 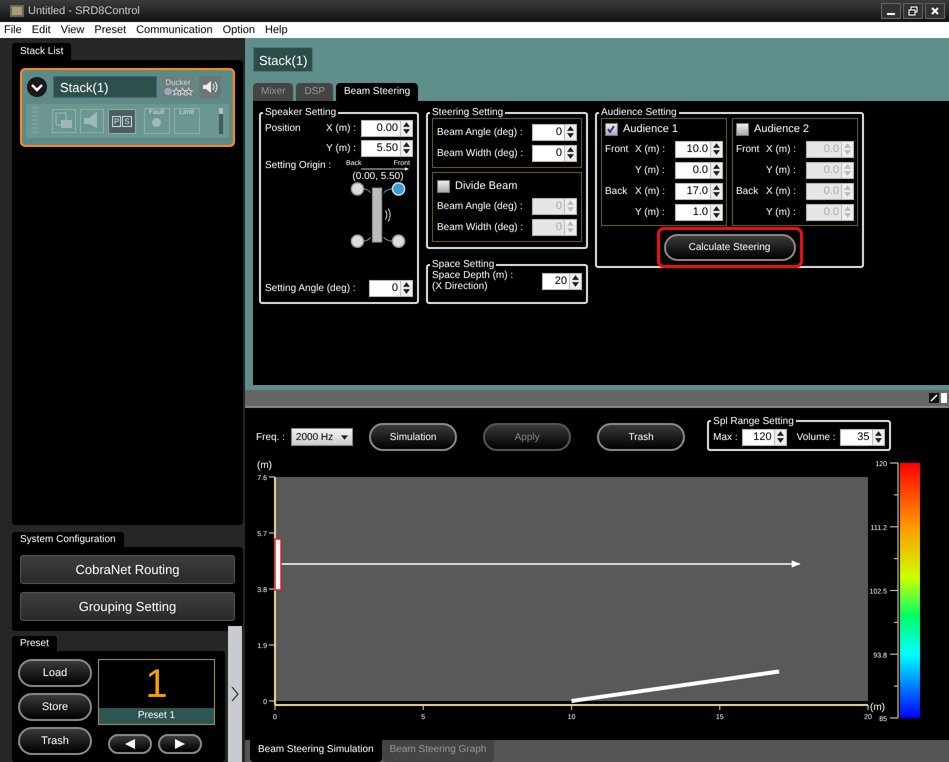 What do you see at coordinates (283, 128) in the screenshot?
I see `field-label: Position` at bounding box center [283, 128].